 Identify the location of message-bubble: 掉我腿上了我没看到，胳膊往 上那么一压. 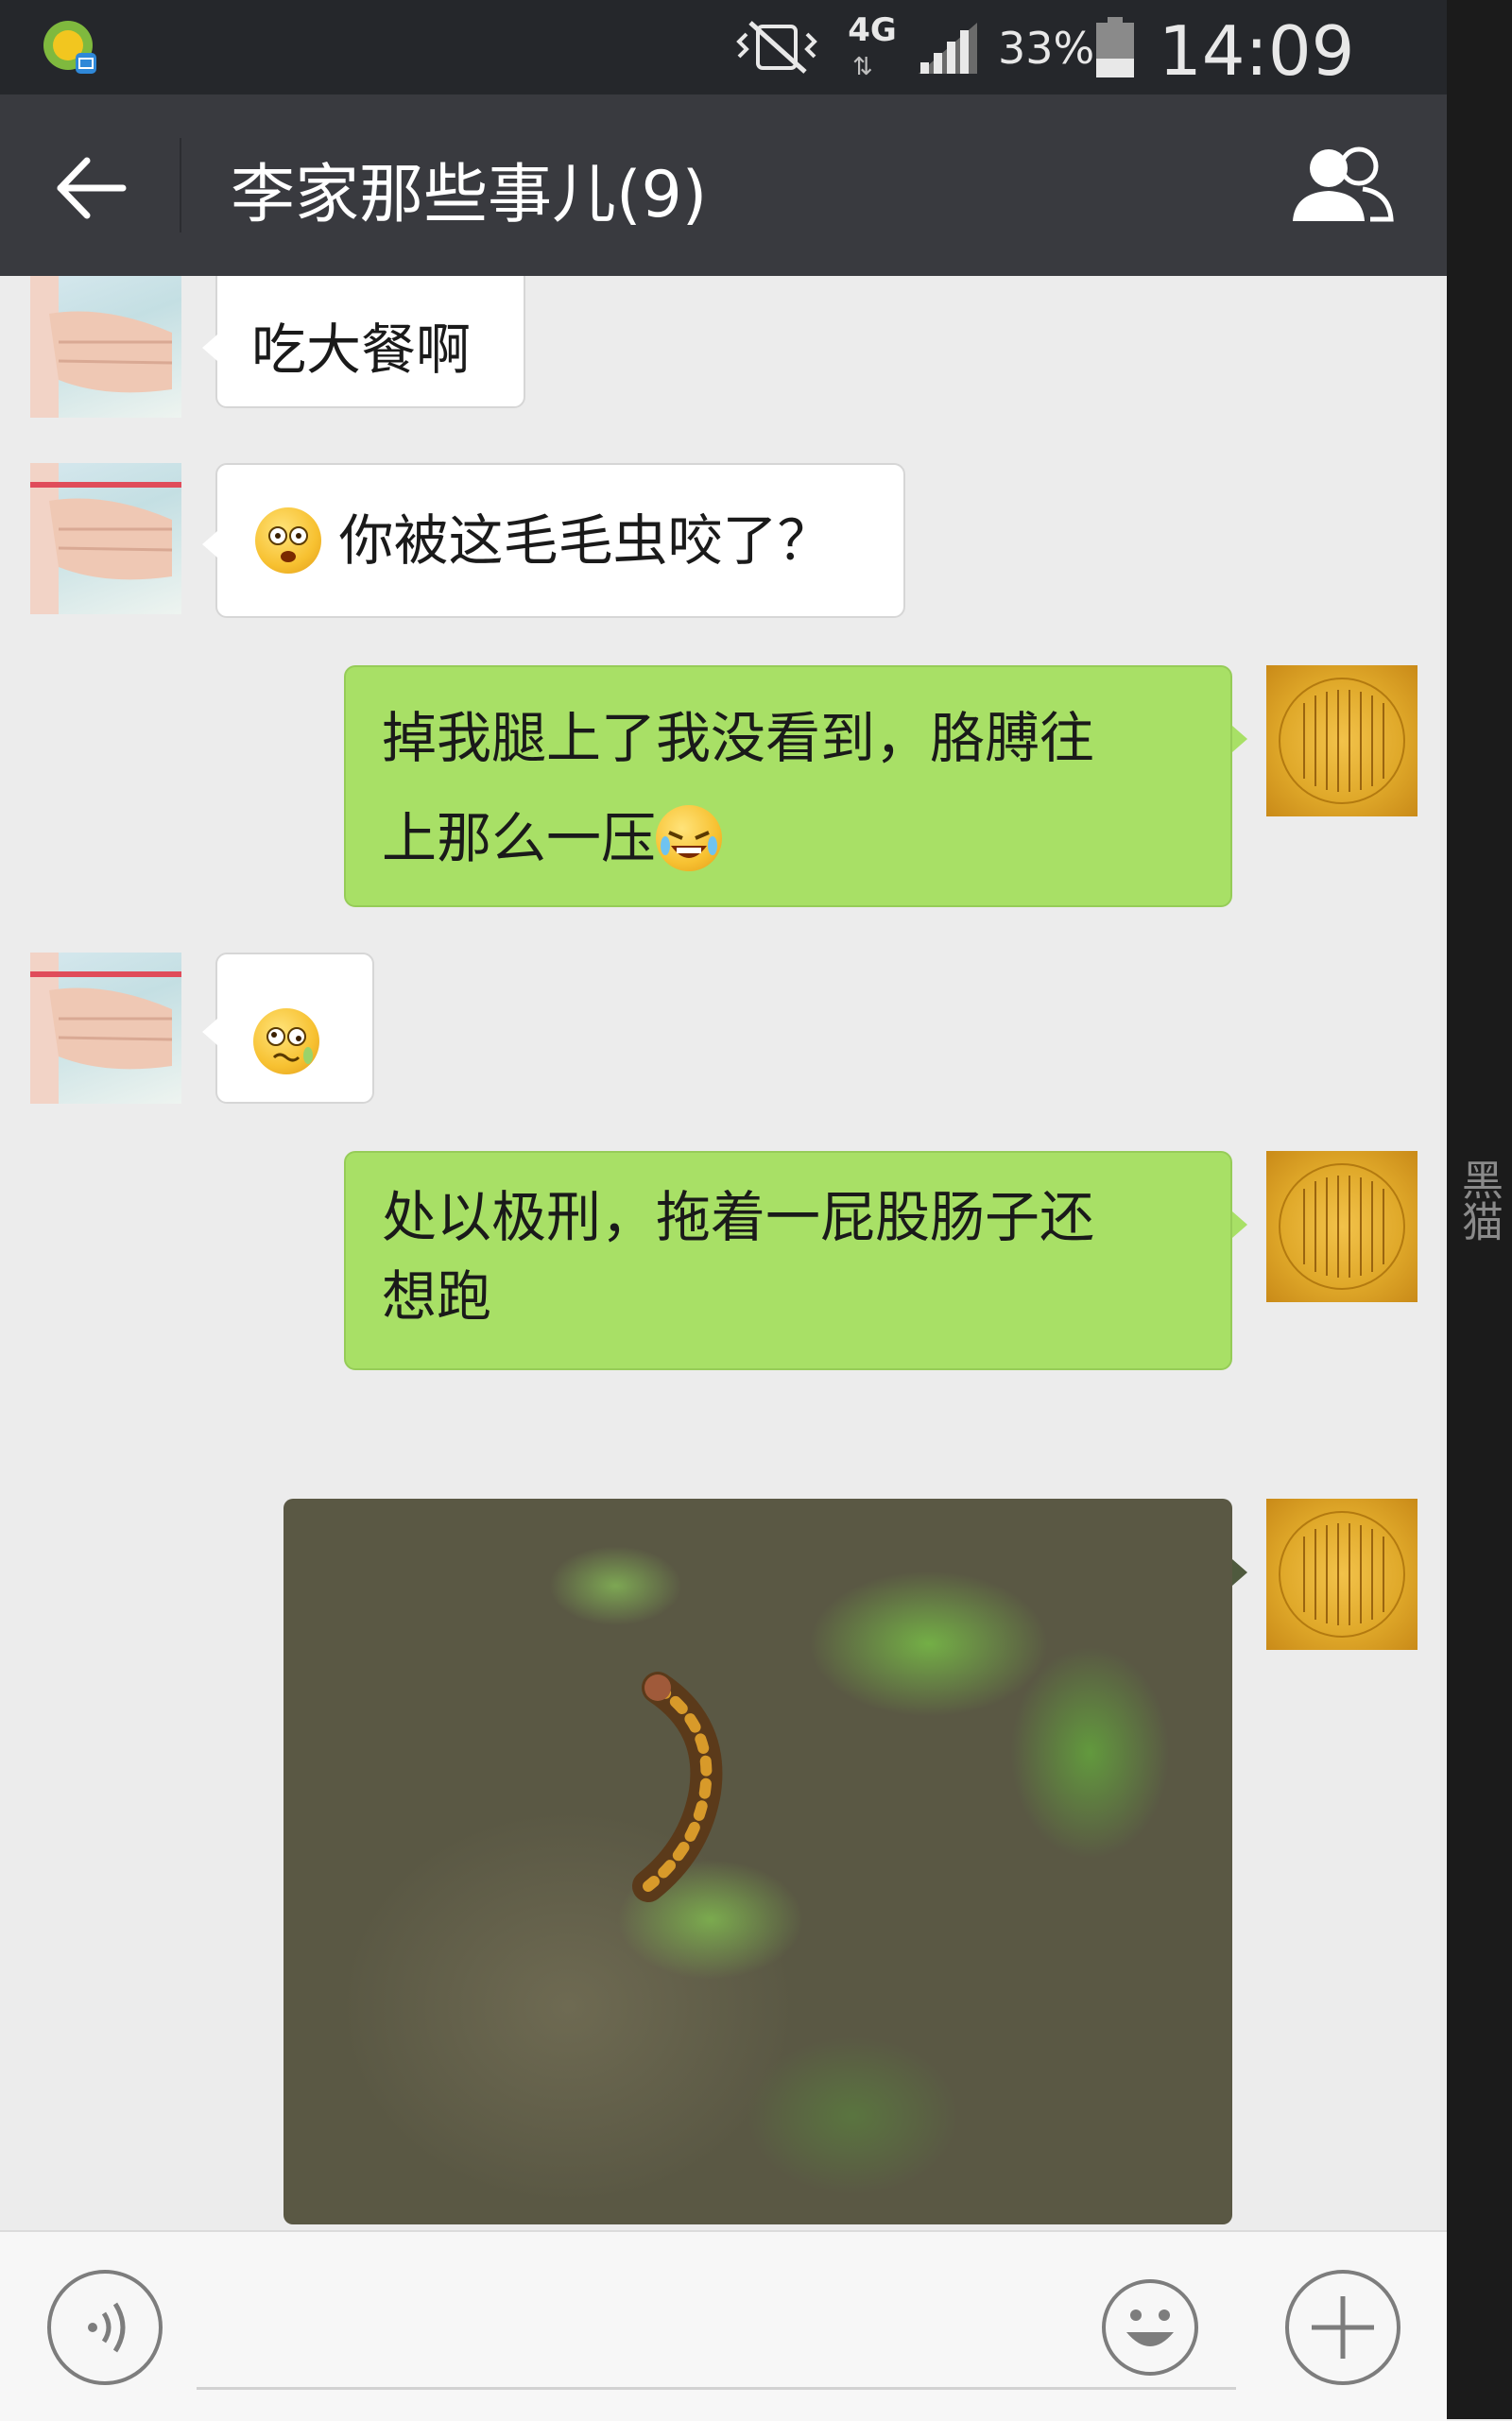
(788, 786).